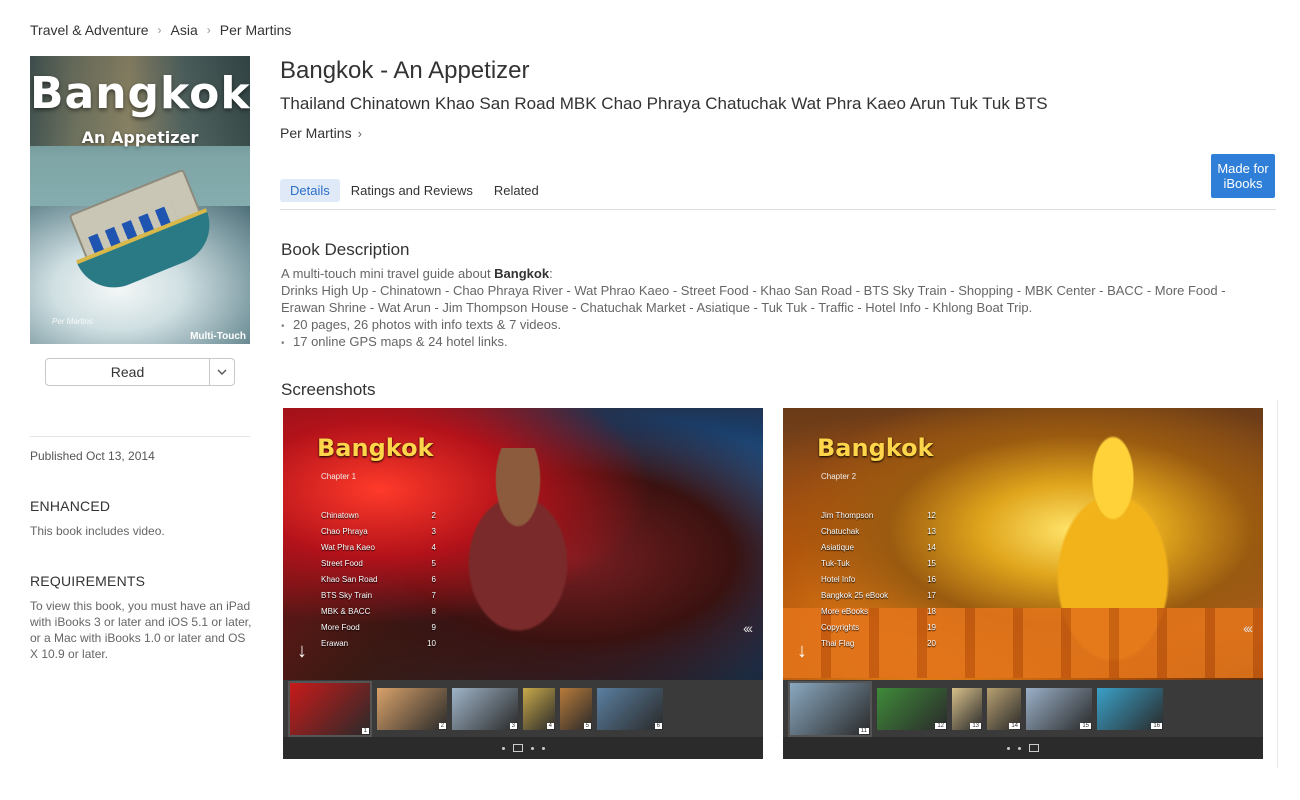  What do you see at coordinates (630, 708) in the screenshot?
I see `page-thumbnail: 6` at bounding box center [630, 708].